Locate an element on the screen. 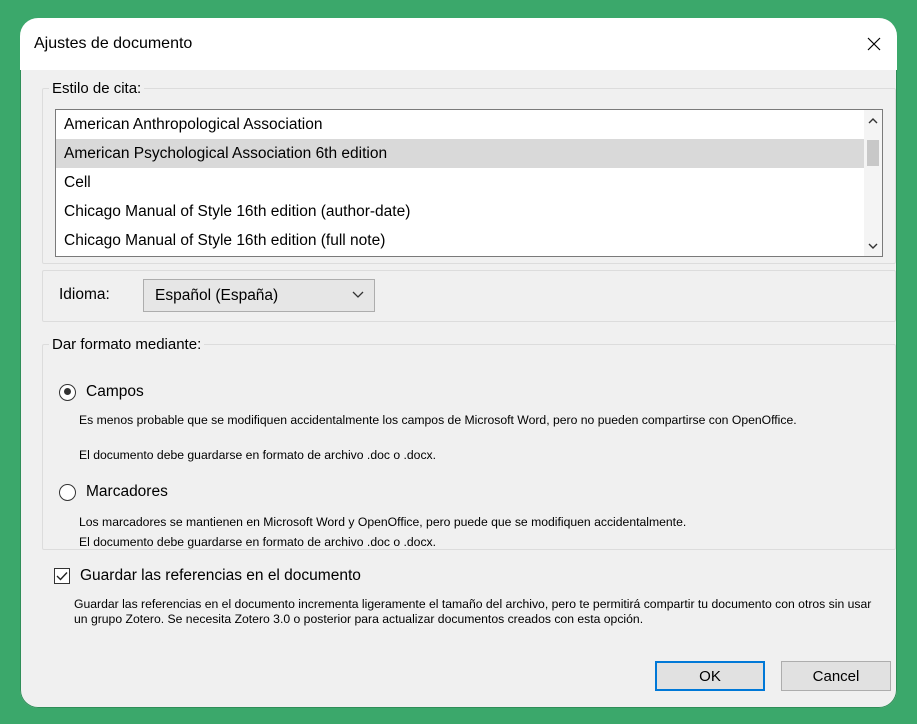 The width and height of the screenshot is (917, 724). format-legend: Dar formato mediante: is located at coordinates (127, 344).